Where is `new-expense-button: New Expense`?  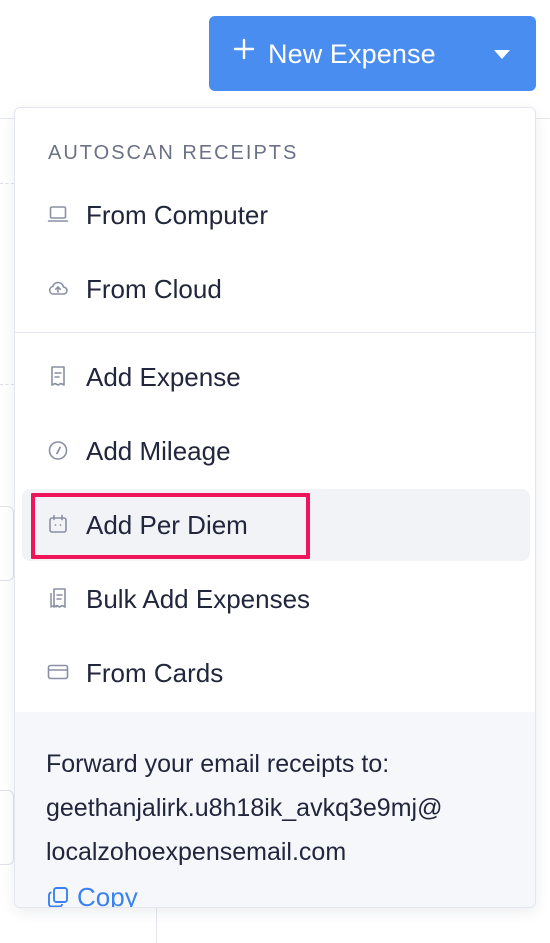 new-expense-button: New Expense is located at coordinates (372, 53).